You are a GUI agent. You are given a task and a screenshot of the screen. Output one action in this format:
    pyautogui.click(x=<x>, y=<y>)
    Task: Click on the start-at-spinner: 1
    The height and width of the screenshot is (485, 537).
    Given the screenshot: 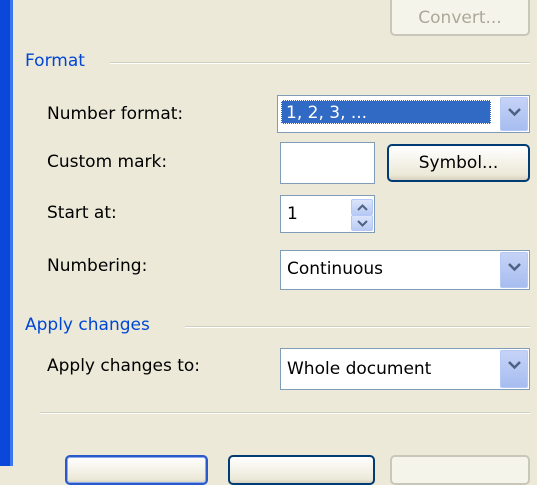 What is the action you would take?
    pyautogui.click(x=327, y=214)
    